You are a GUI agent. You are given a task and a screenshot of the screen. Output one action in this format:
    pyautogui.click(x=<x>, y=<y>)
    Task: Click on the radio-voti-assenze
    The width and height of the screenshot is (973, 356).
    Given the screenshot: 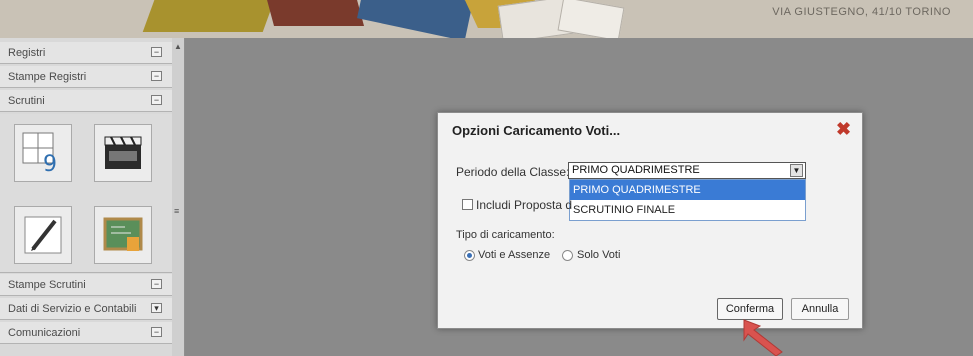 What is the action you would take?
    pyautogui.click(x=469, y=255)
    